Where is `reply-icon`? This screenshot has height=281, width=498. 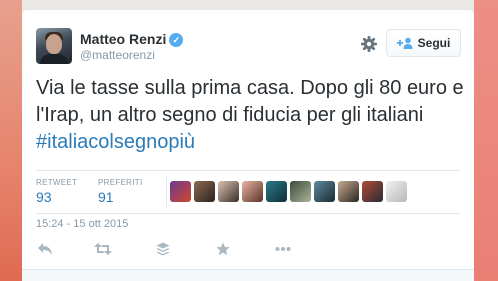
reply-icon is located at coordinates (45, 249).